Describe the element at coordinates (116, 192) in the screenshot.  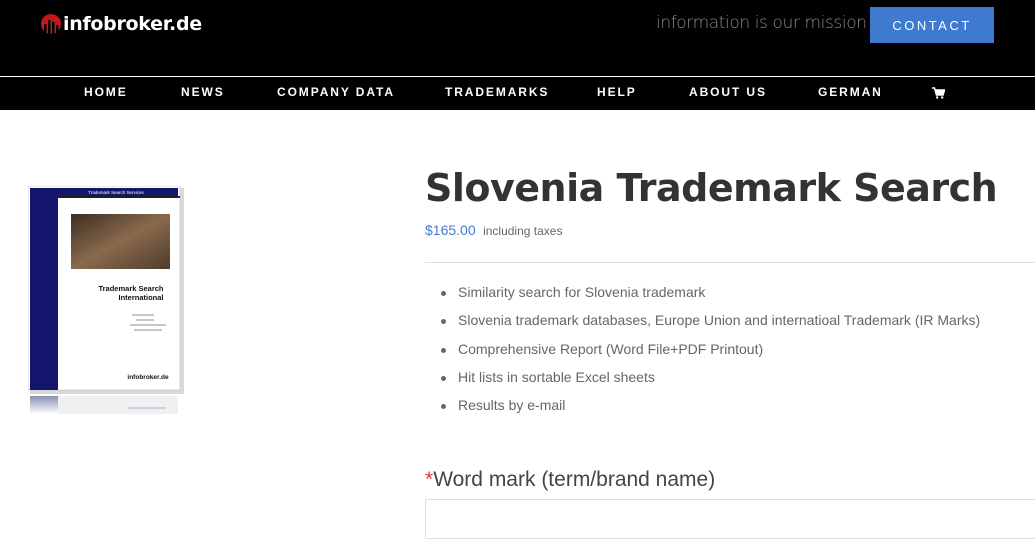
I see `image-header-text: Trademark Search Services` at that location.